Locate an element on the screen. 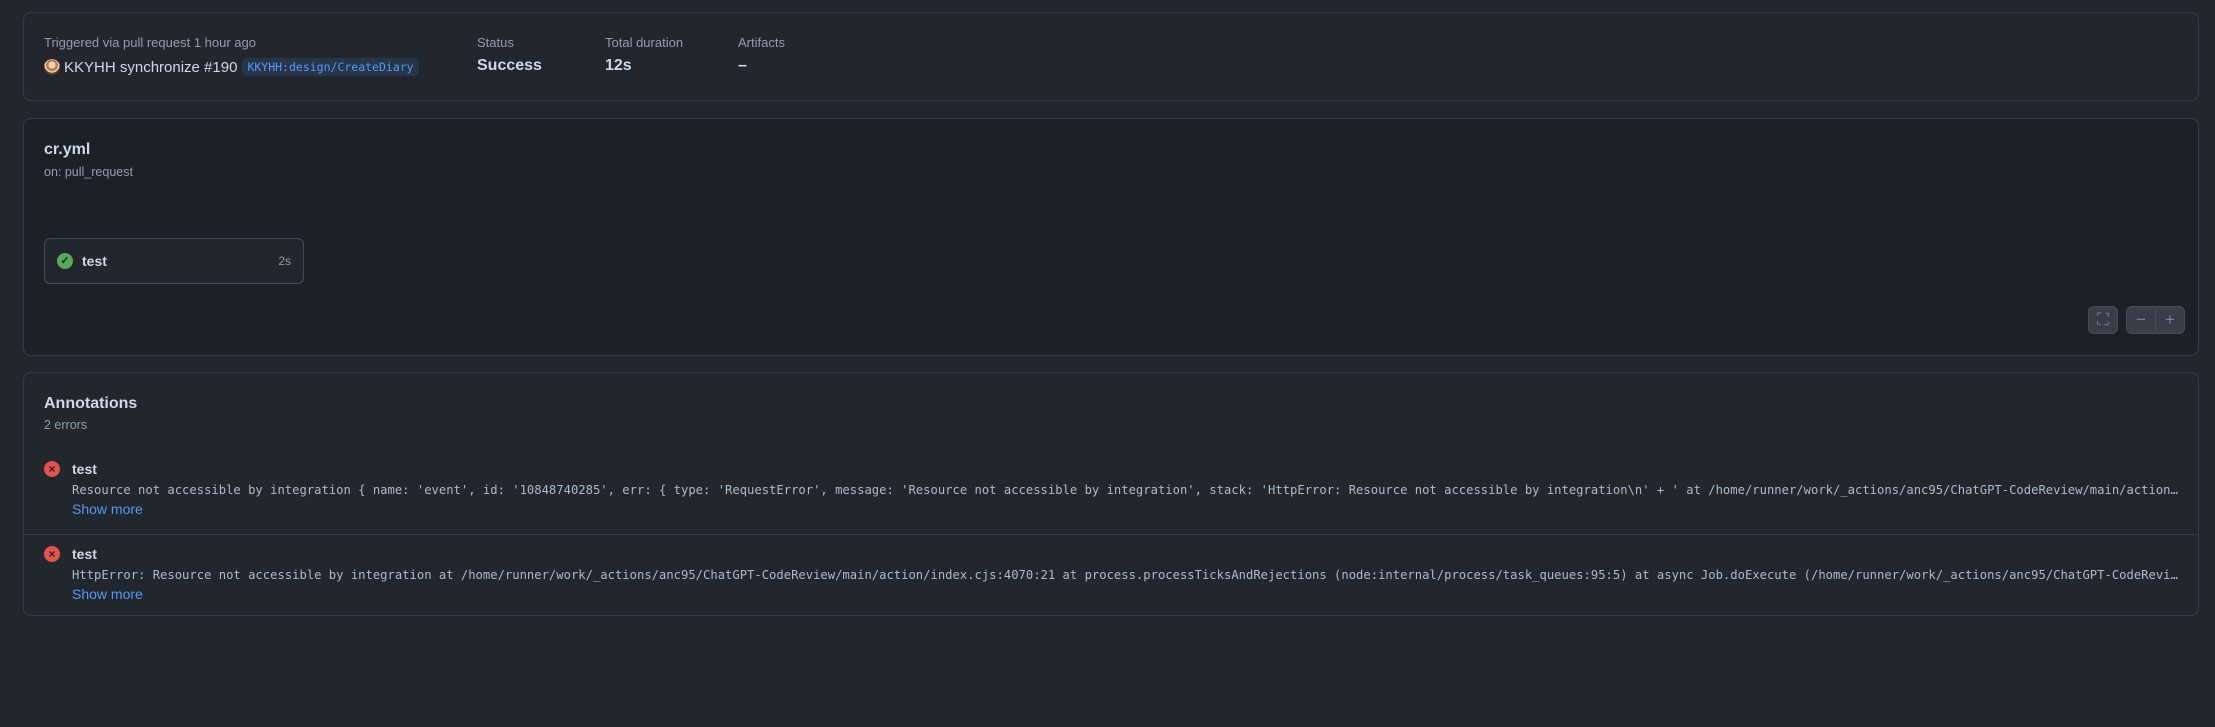  artifacts-label: Artifacts is located at coordinates (761, 42).